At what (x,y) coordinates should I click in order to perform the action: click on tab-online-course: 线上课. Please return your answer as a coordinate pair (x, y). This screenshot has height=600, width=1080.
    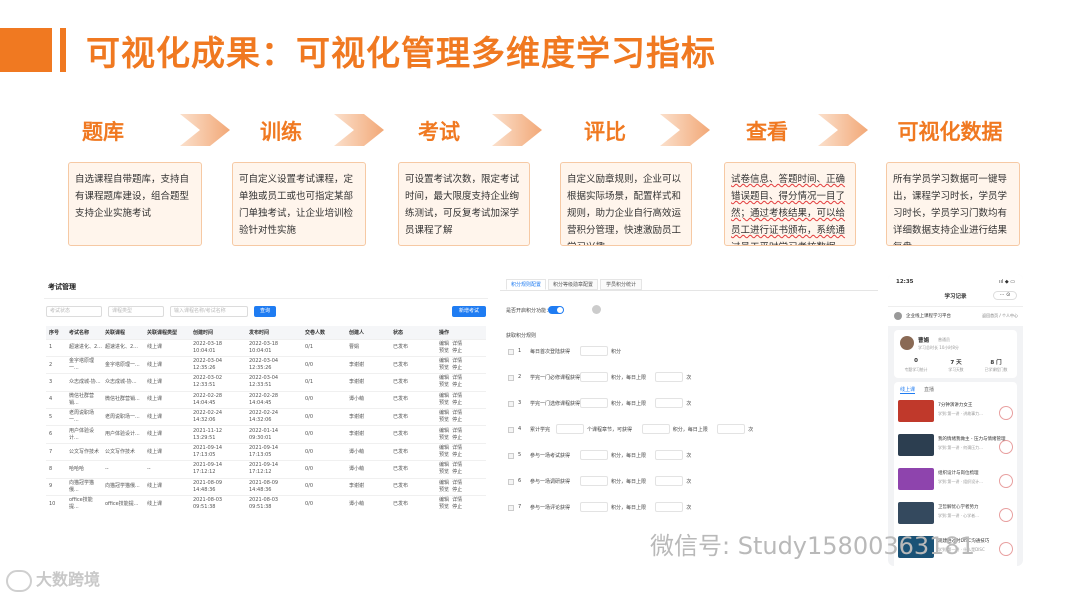
    Looking at the image, I should click on (908, 390).